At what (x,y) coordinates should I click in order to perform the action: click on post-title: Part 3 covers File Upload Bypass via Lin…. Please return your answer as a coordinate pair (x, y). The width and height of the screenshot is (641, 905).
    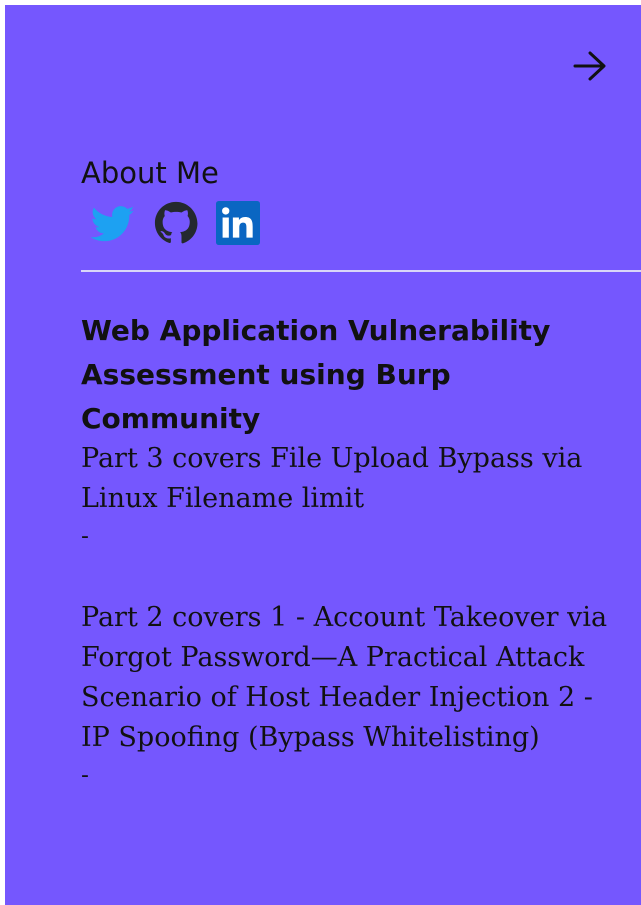
    Looking at the image, I should click on (332, 478).